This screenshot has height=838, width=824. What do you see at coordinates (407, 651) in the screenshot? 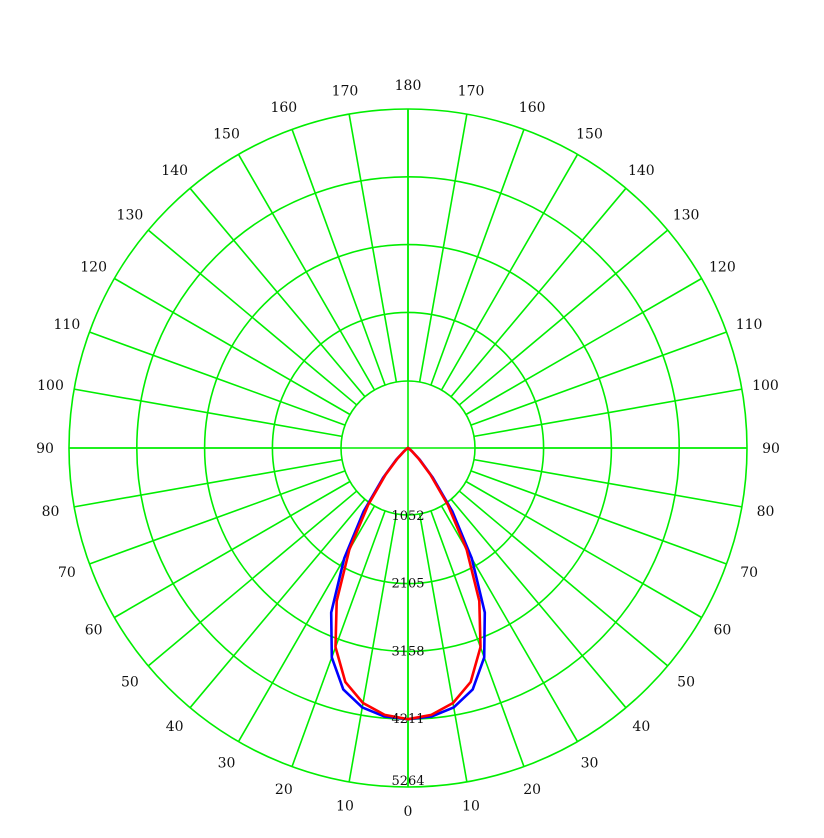
I see `radial-tick-label: 3158` at bounding box center [407, 651].